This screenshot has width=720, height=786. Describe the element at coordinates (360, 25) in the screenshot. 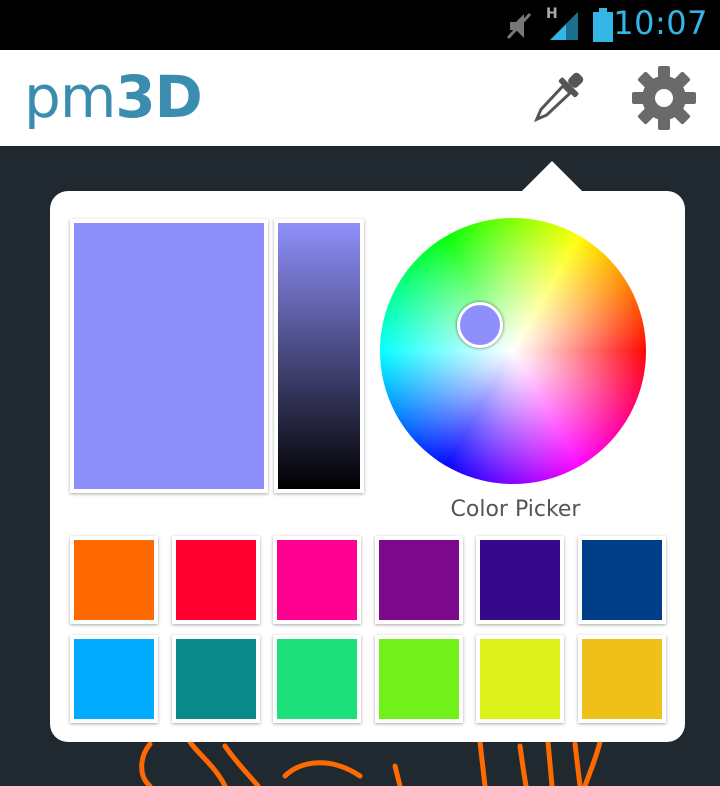

I see `status-bar: H 10:07` at that location.